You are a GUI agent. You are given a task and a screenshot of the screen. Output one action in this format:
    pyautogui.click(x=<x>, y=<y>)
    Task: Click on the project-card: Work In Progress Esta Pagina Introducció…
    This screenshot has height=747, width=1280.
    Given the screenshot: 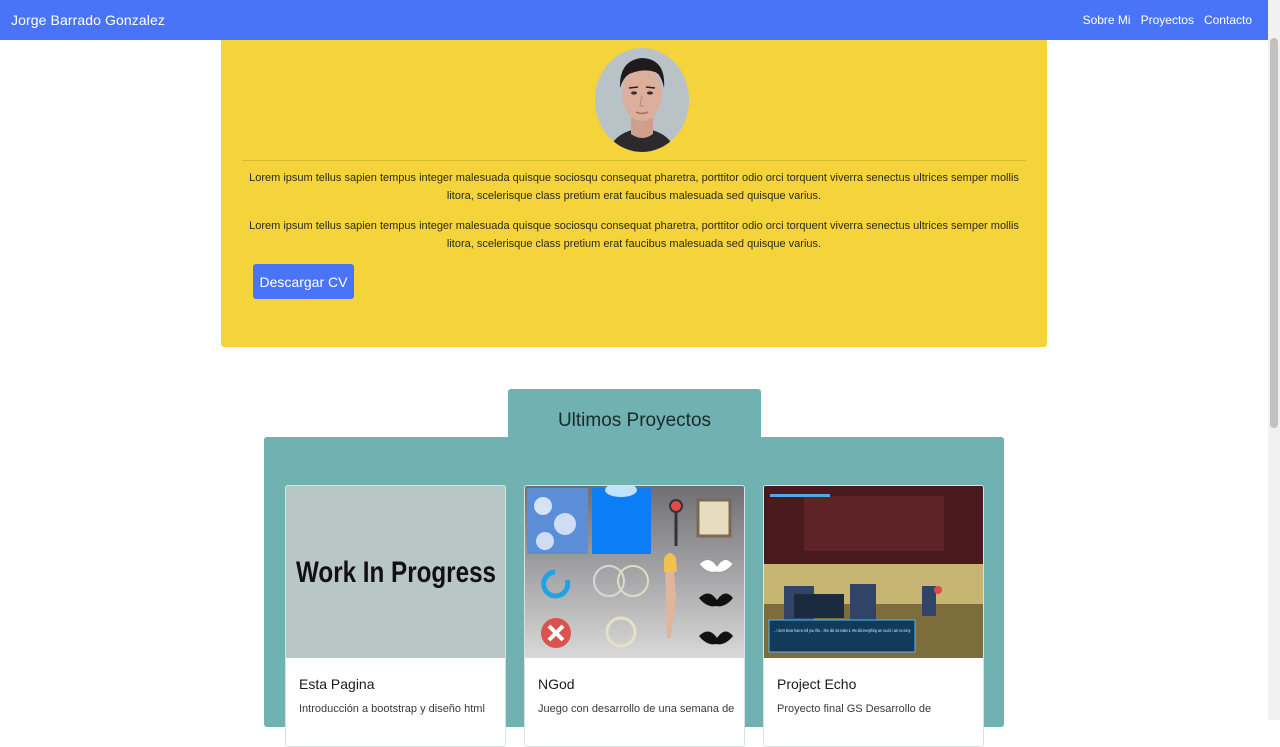 What is the action you would take?
    pyautogui.click(x=395, y=616)
    